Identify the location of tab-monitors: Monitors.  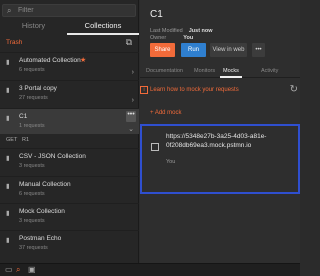
(204, 71).